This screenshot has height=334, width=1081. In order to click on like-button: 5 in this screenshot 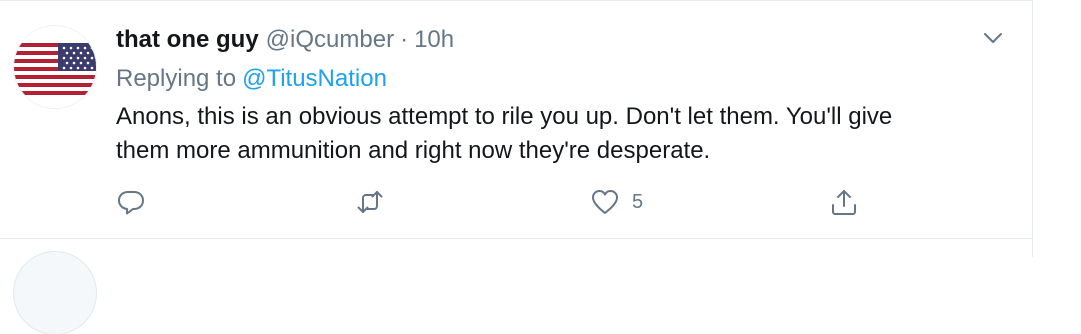, I will do `click(616, 202)`.